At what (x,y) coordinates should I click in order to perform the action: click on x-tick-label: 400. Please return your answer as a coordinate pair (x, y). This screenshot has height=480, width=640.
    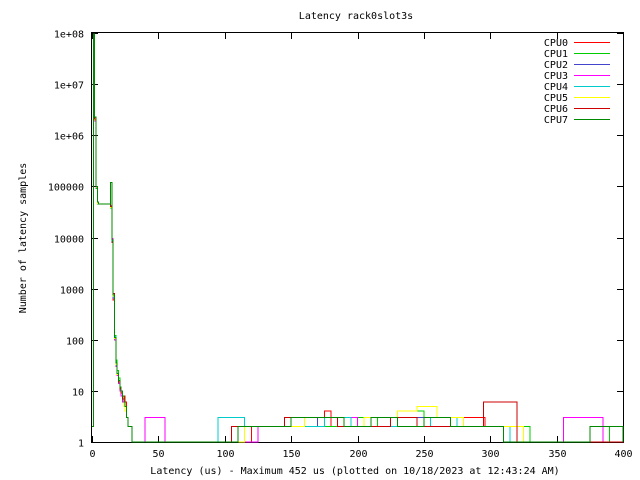
    Looking at the image, I should click on (623, 454).